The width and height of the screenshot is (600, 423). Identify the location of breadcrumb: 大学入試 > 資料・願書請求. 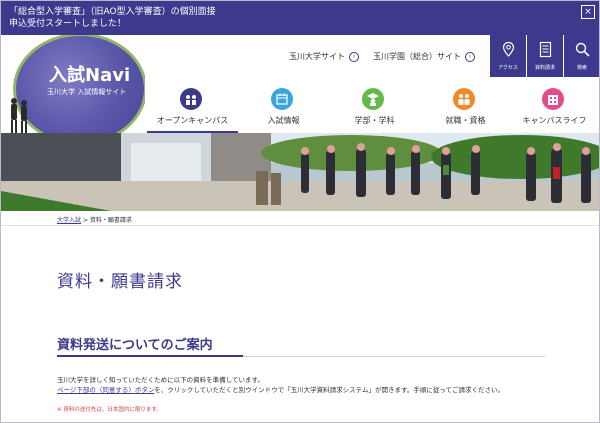
(94, 219).